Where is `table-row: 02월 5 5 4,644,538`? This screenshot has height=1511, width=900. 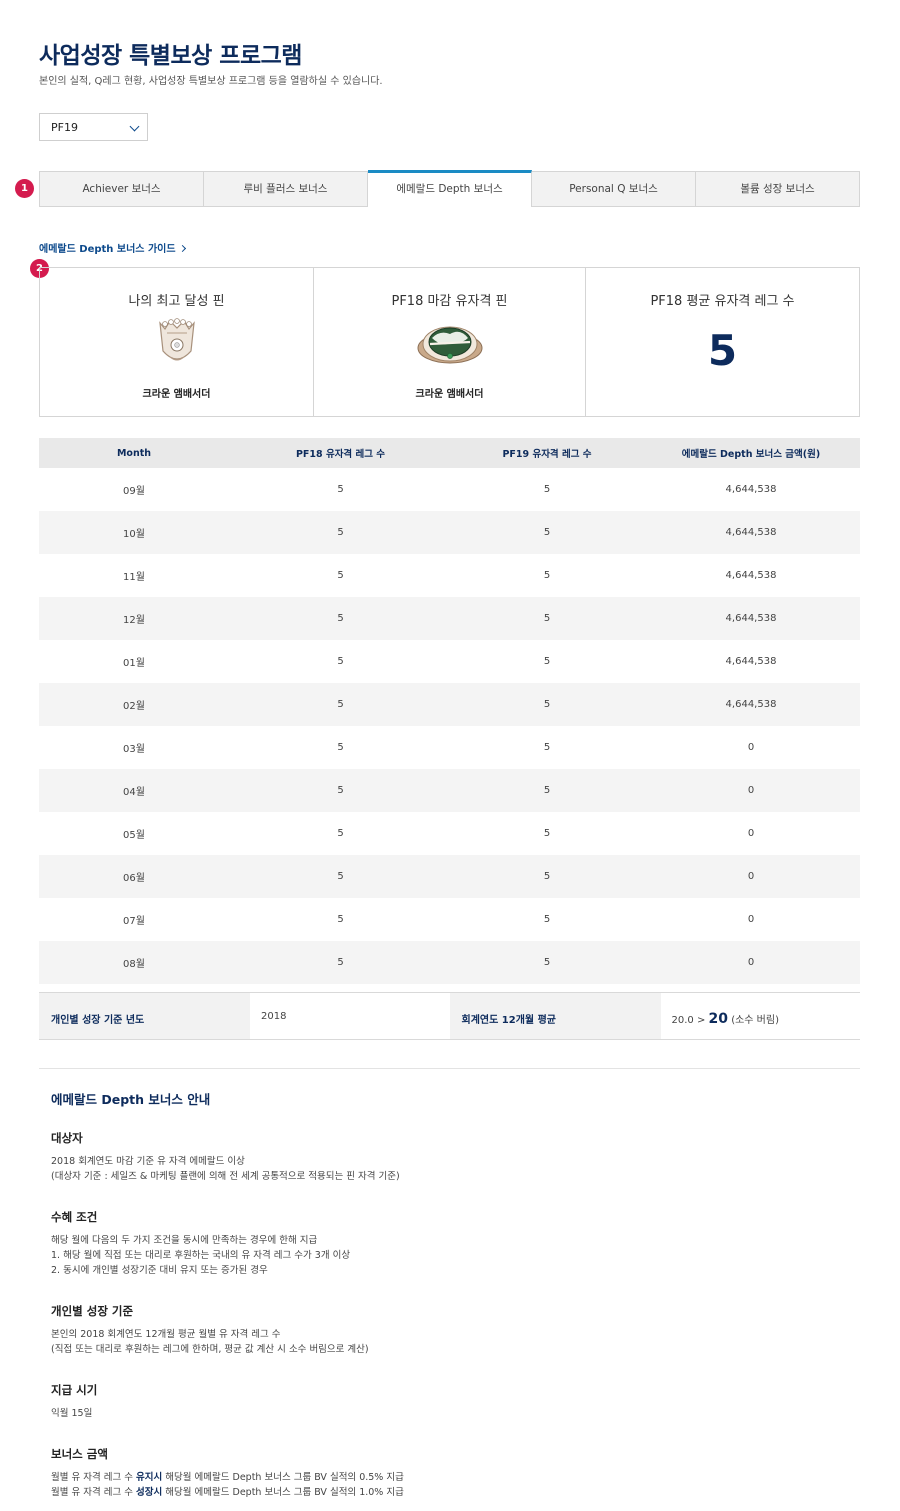 table-row: 02월 5 5 4,644,538 is located at coordinates (449, 704).